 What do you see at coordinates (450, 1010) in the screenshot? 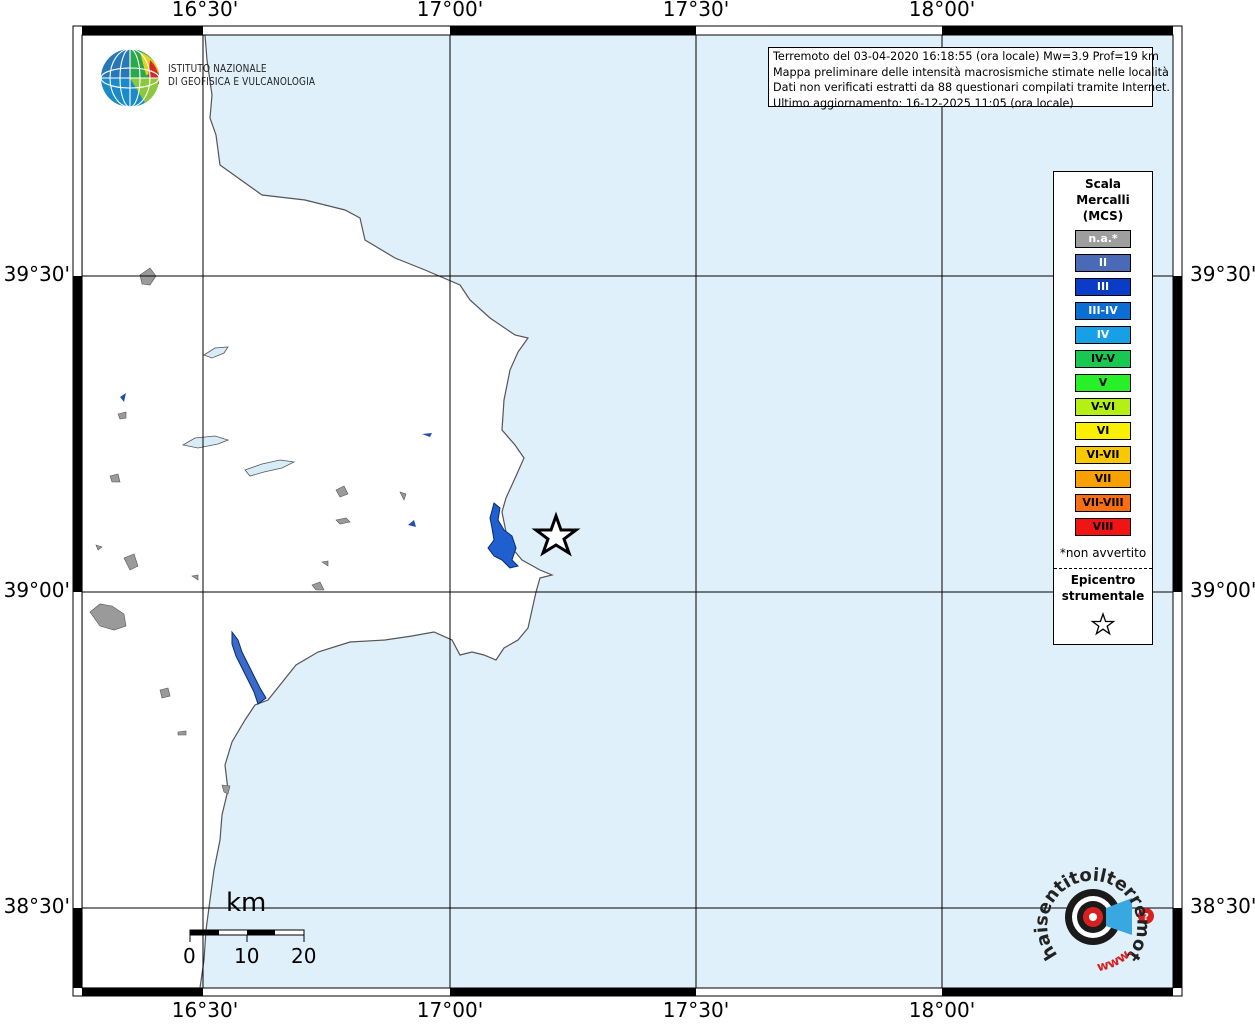
I see `lon-label-bottom-2: 17°00'` at bounding box center [450, 1010].